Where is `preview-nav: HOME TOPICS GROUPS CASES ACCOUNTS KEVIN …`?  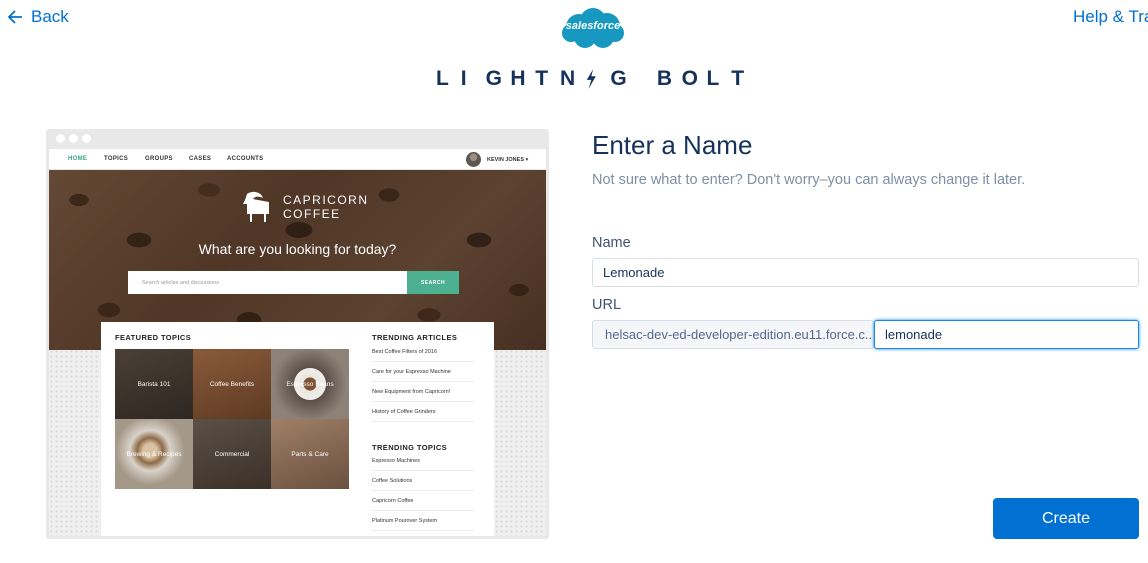 preview-nav: HOME TOPICS GROUPS CASES ACCOUNTS KEVIN … is located at coordinates (297, 159).